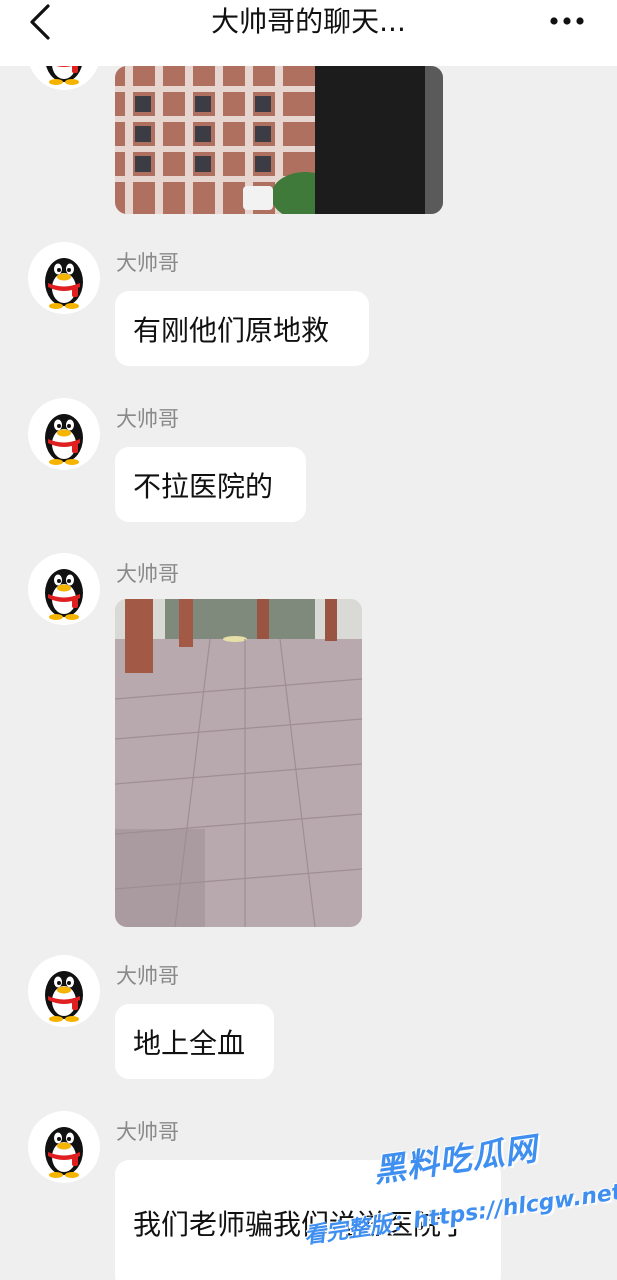 The image size is (617, 1280). I want to click on building-photo-image, so click(279, 140).